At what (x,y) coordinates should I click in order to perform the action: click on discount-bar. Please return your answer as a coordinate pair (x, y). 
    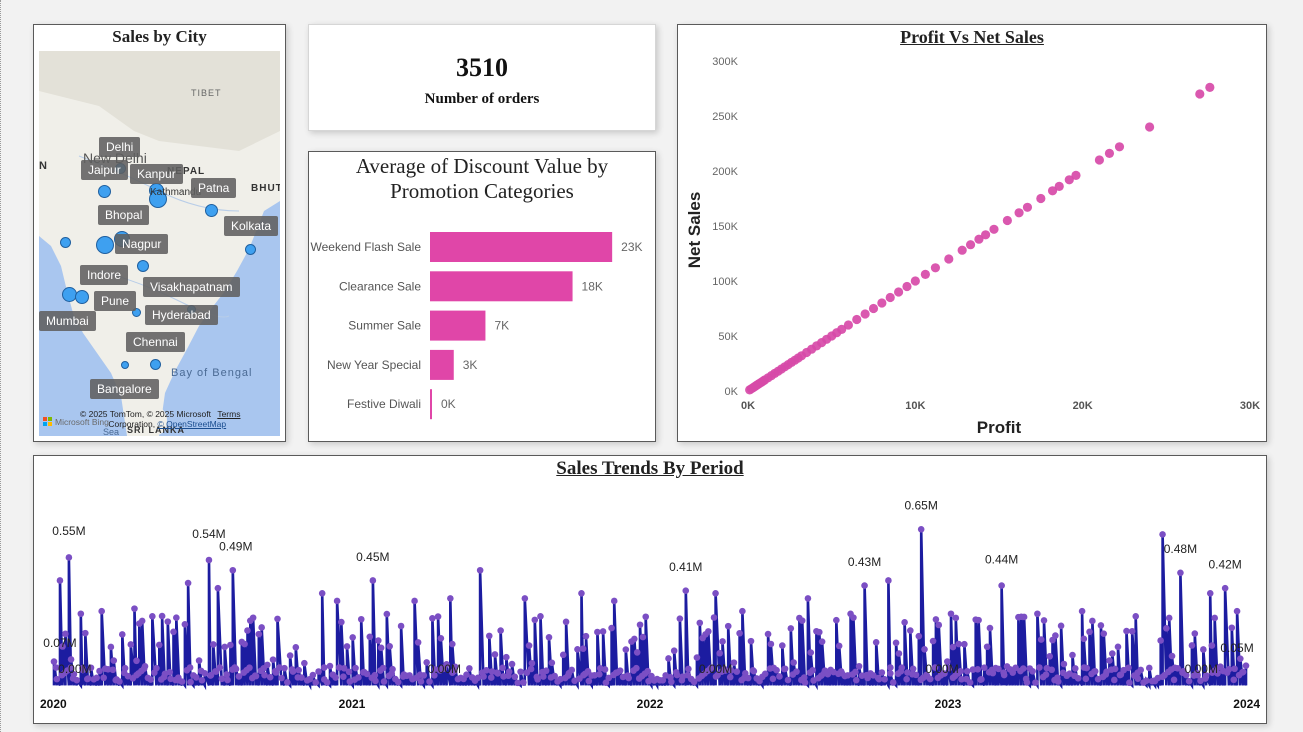
    Looking at the image, I should click on (431, 404).